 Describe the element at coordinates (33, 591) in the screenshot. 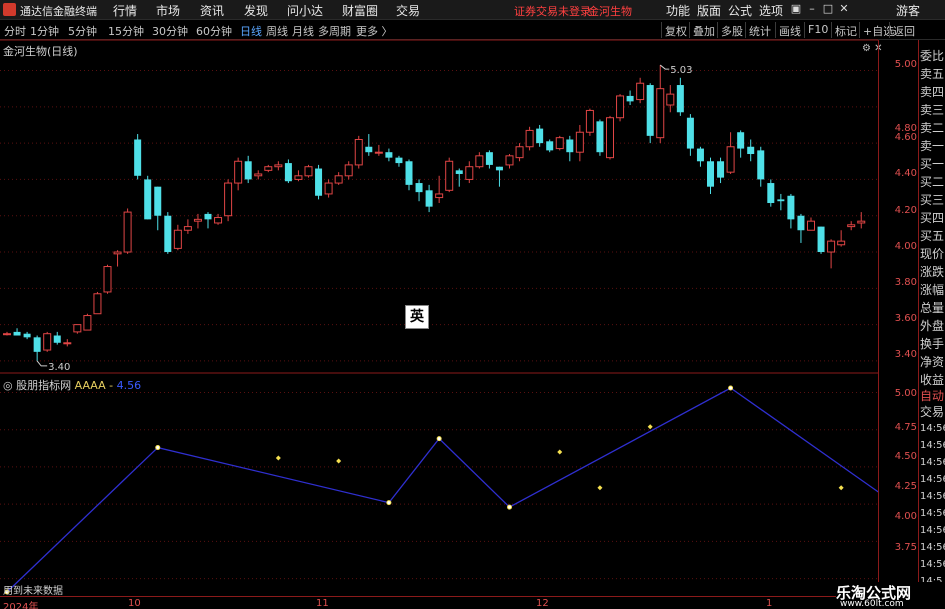

I see `future-data-note: 用到未来数据` at that location.